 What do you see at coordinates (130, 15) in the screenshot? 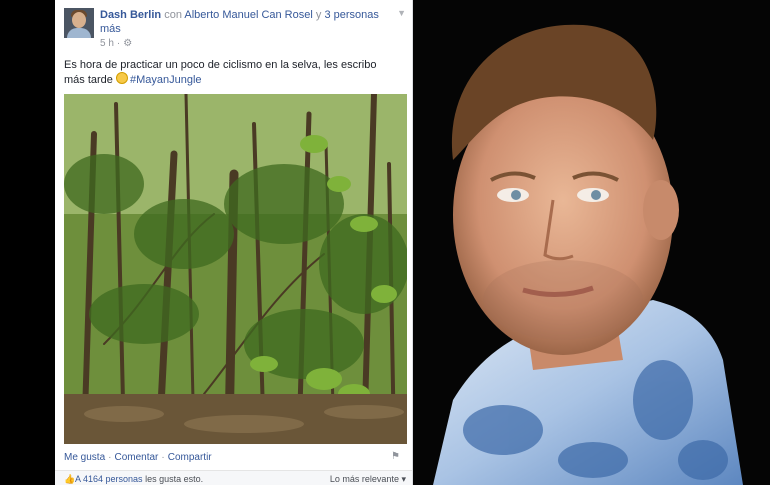
I see `author-name: Dash Berlin` at bounding box center [130, 15].